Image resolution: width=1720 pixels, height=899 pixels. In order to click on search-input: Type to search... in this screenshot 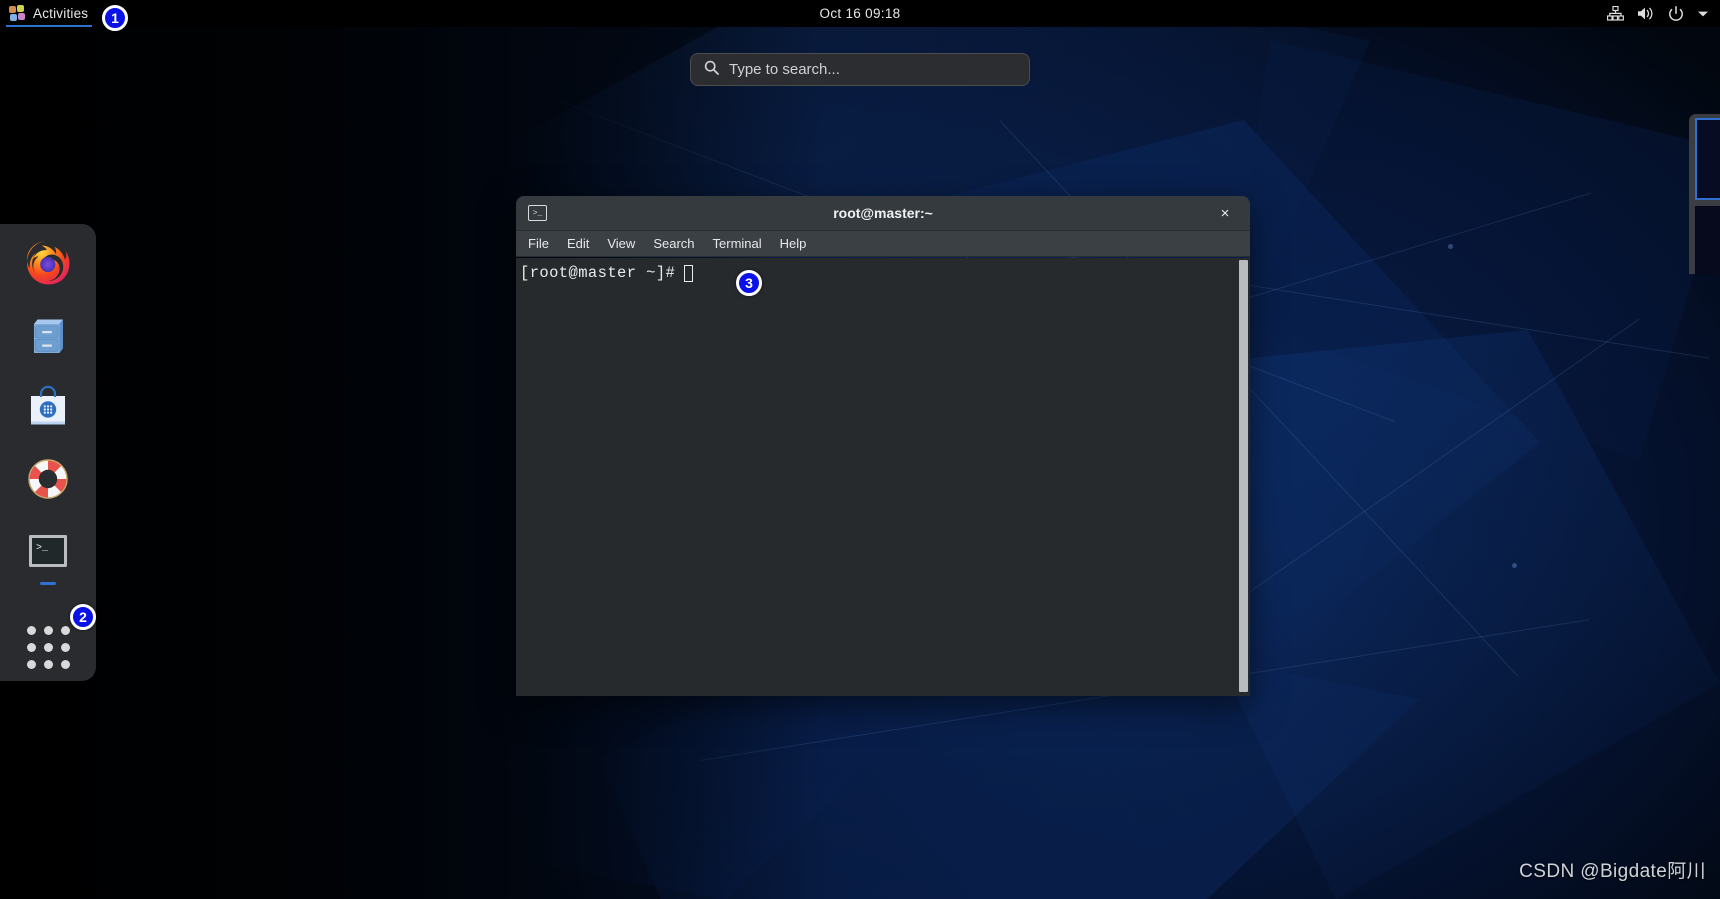, I will do `click(860, 69)`.